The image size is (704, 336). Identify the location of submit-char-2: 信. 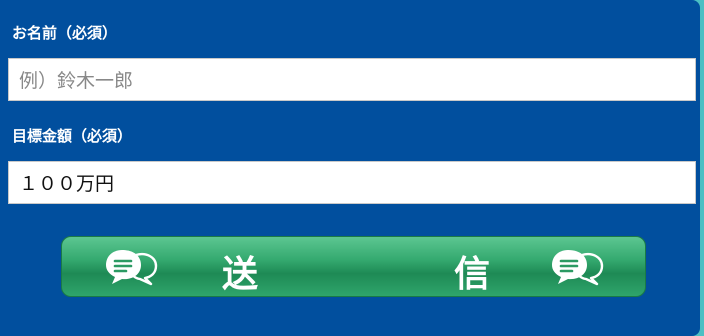
(472, 274).